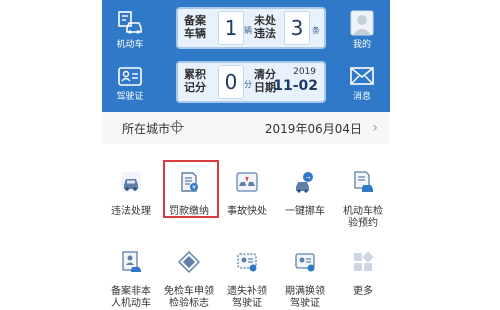 Image resolution: width=500 pixels, height=310 pixels. What do you see at coordinates (246, 128) in the screenshot?
I see `city-selector: 所在城市 2019年06月04日 ›` at bounding box center [246, 128].